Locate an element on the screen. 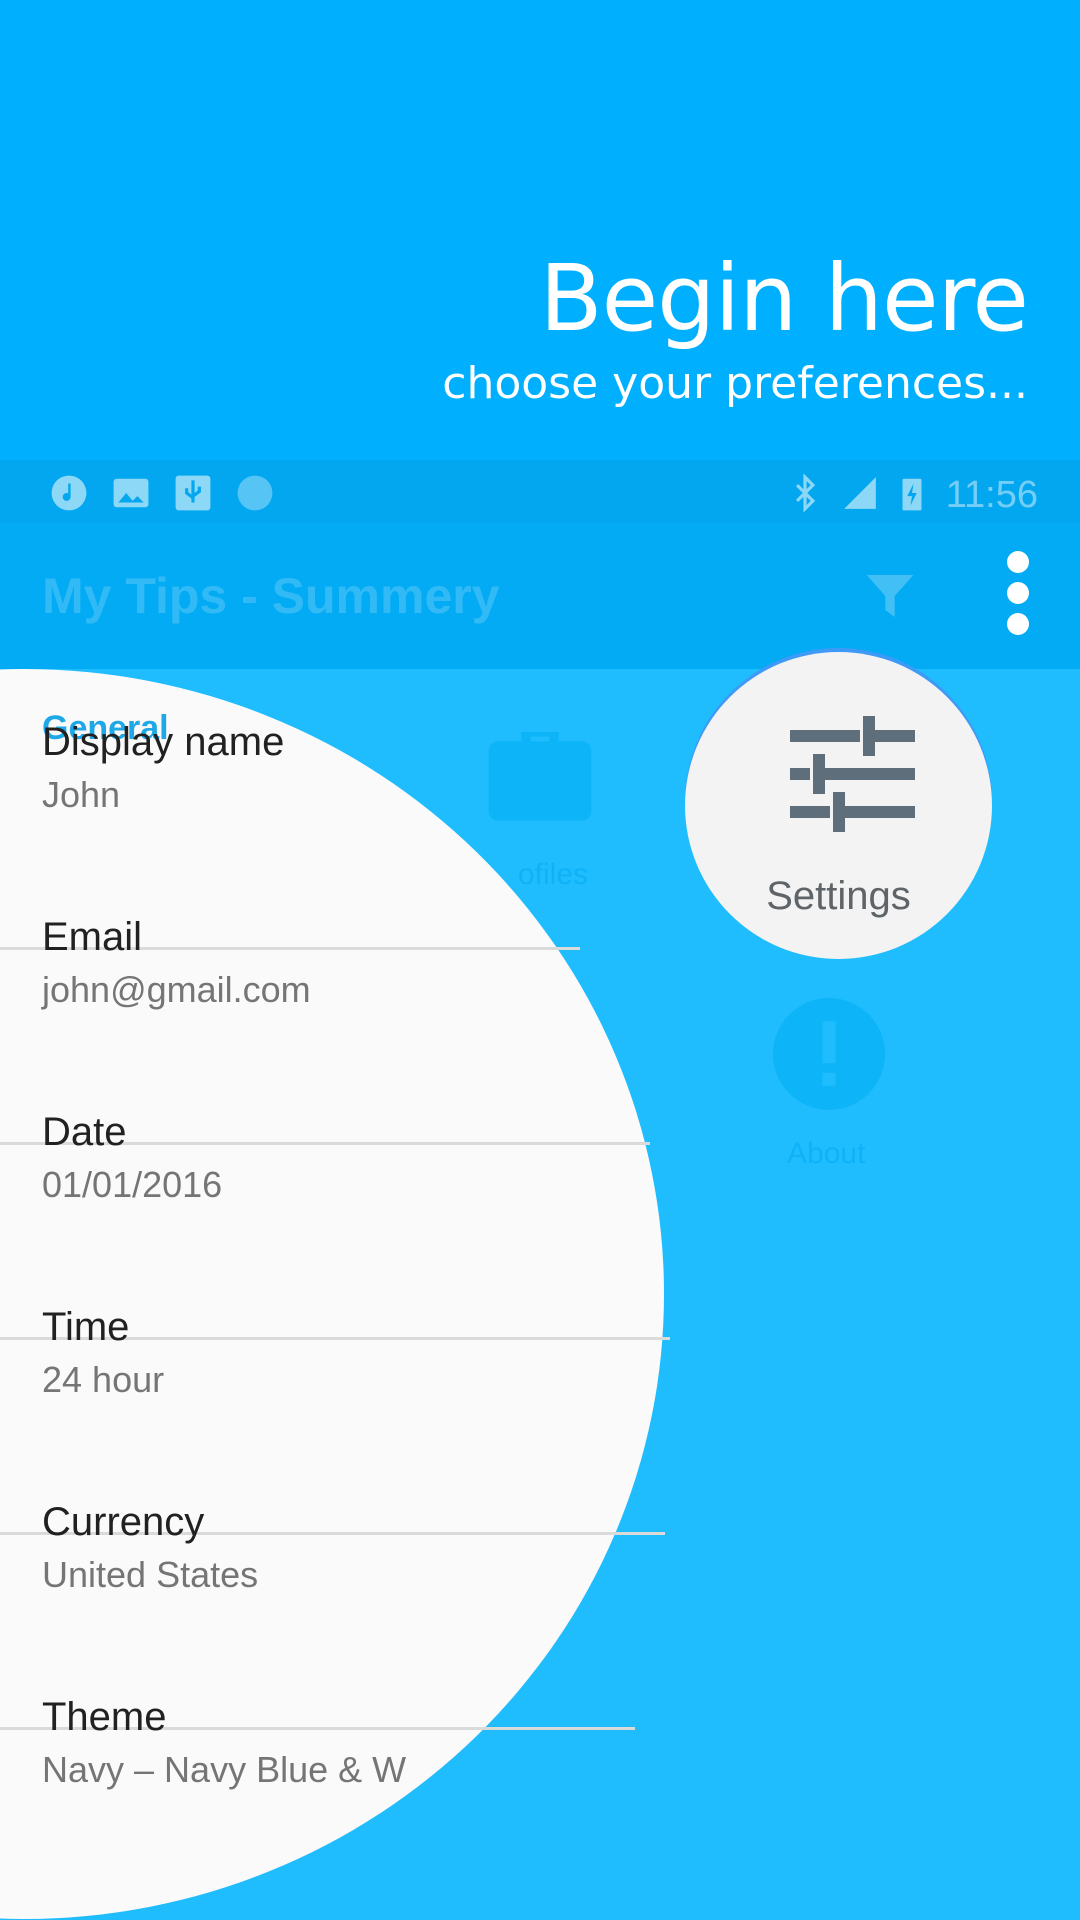  preference-item: Theme Navy – Navy Blue & W is located at coordinates (350, 1764).